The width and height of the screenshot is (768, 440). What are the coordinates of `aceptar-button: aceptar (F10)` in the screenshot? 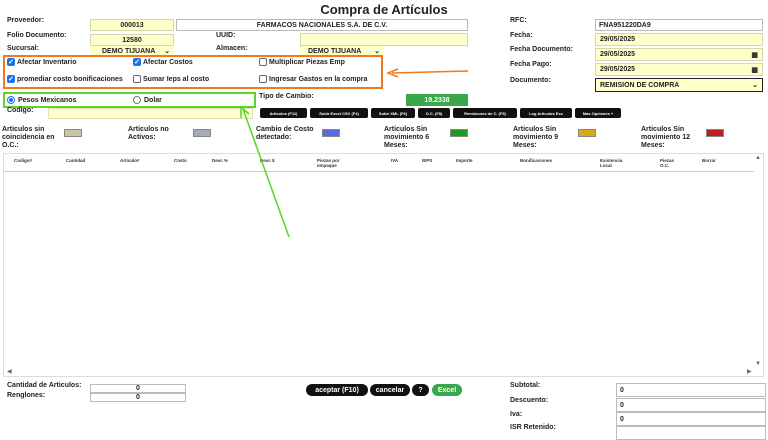 It's located at (337, 390).